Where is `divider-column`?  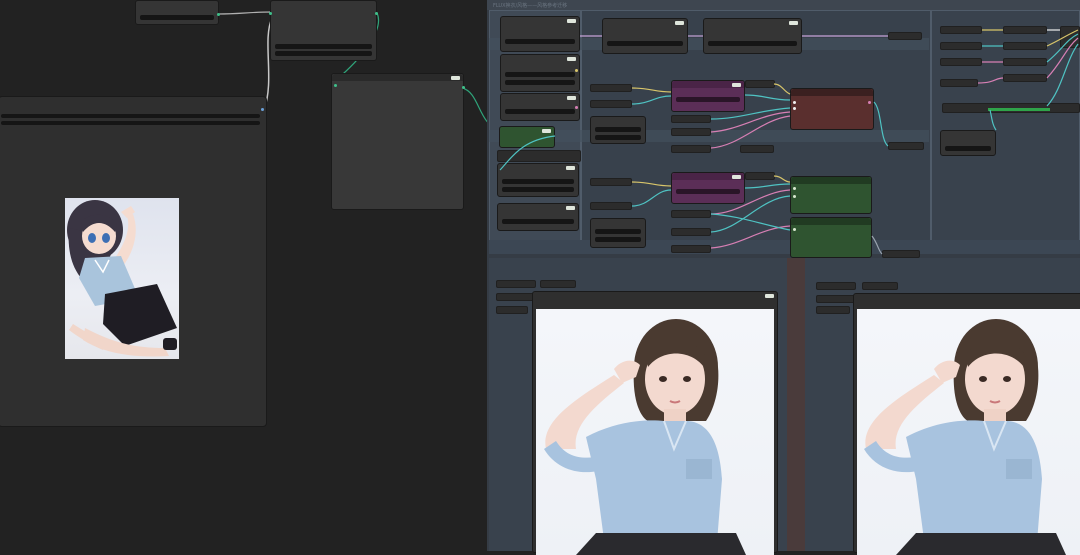
divider-column is located at coordinates (796, 404).